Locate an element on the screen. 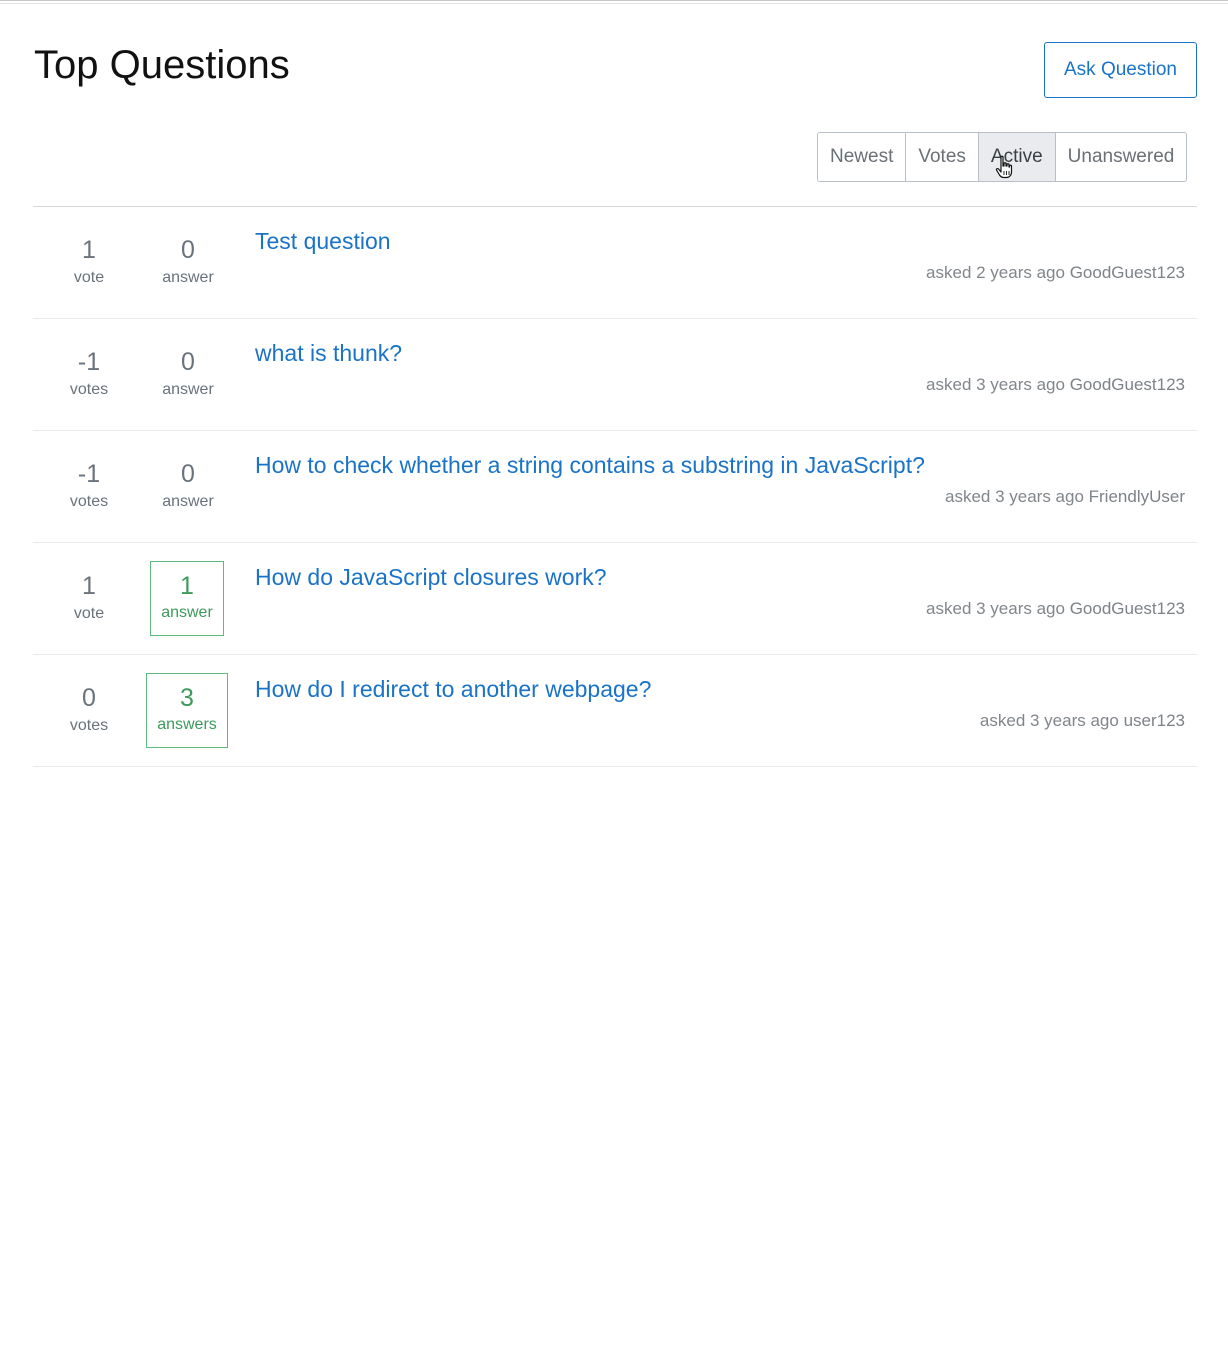 This screenshot has height=1369, width=1228. question-title-link: How do JavaScript closures work? is located at coordinates (431, 577).